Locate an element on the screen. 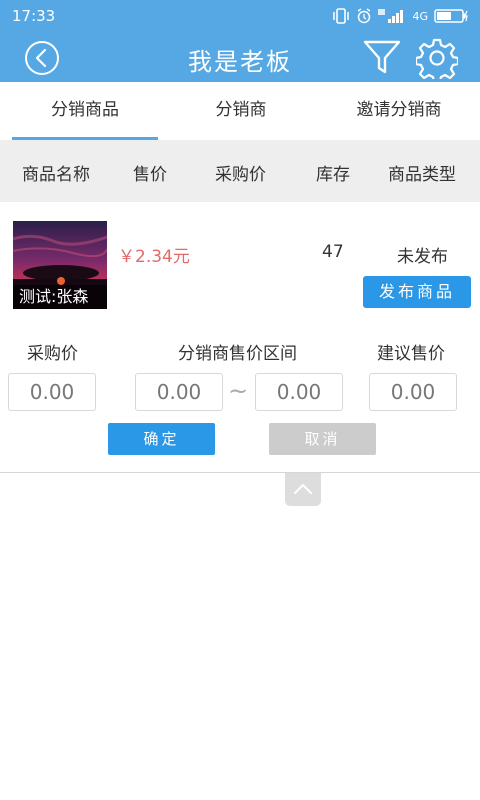 The image size is (480, 800). product-status: 未发布 is located at coordinates (422, 257).